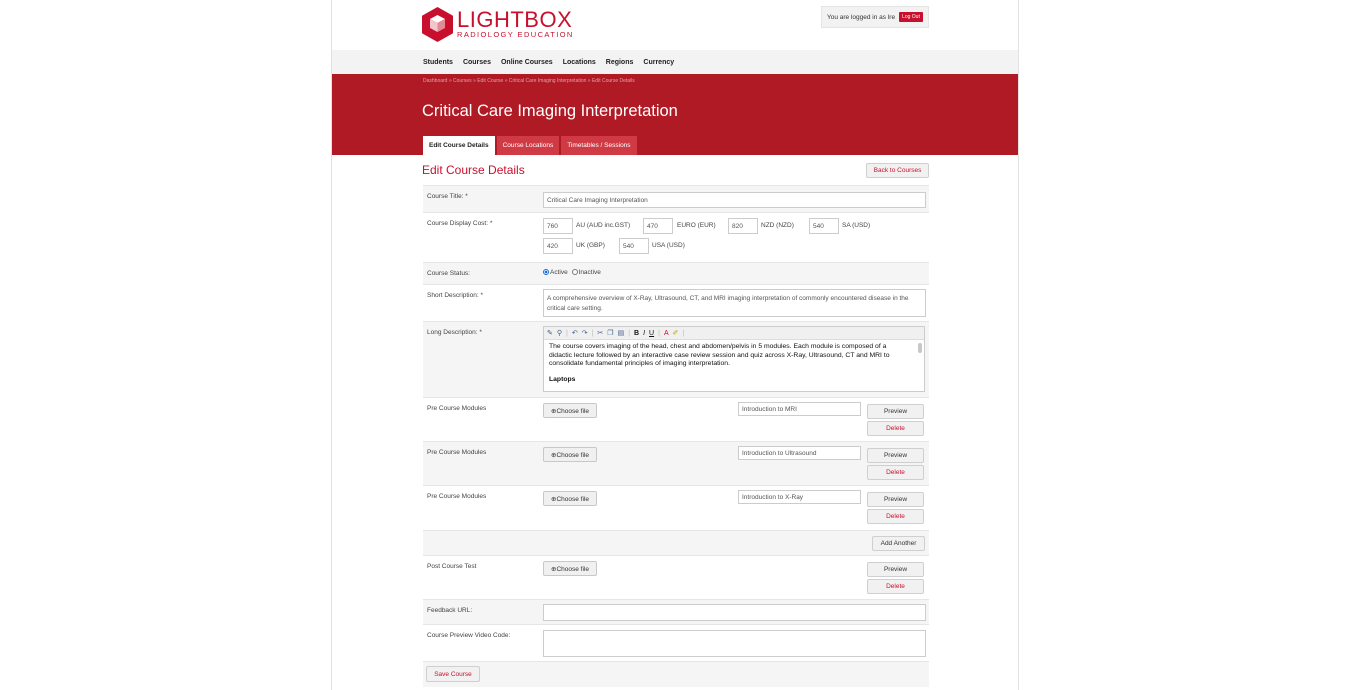 This screenshot has width=1366, height=690. What do you see at coordinates (527, 62) in the screenshot?
I see `nav-online-courses: Online Courses` at bounding box center [527, 62].